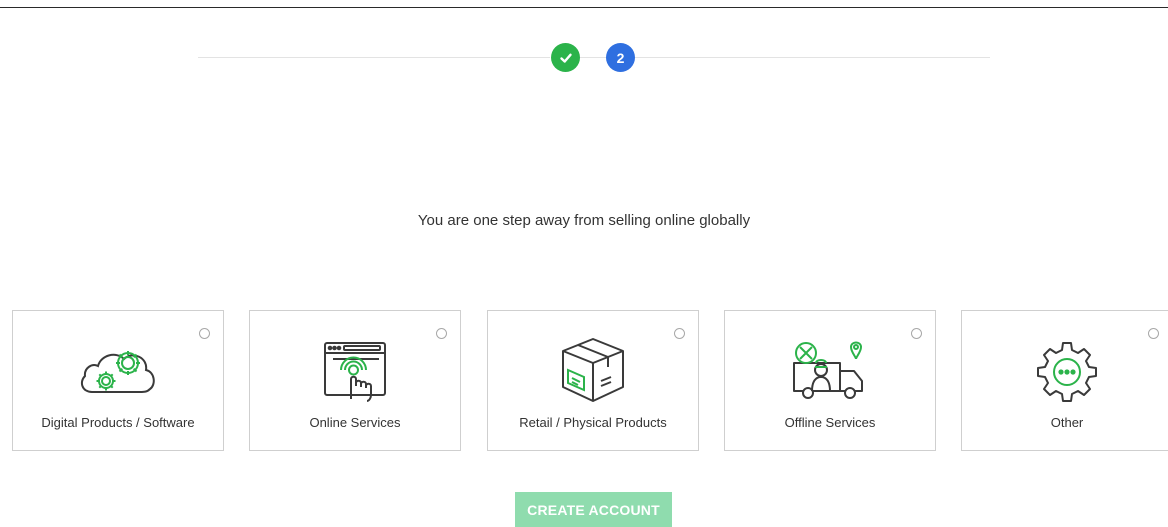 This screenshot has width=1168, height=527. What do you see at coordinates (1067, 422) in the screenshot?
I see `option-label: Other` at bounding box center [1067, 422].